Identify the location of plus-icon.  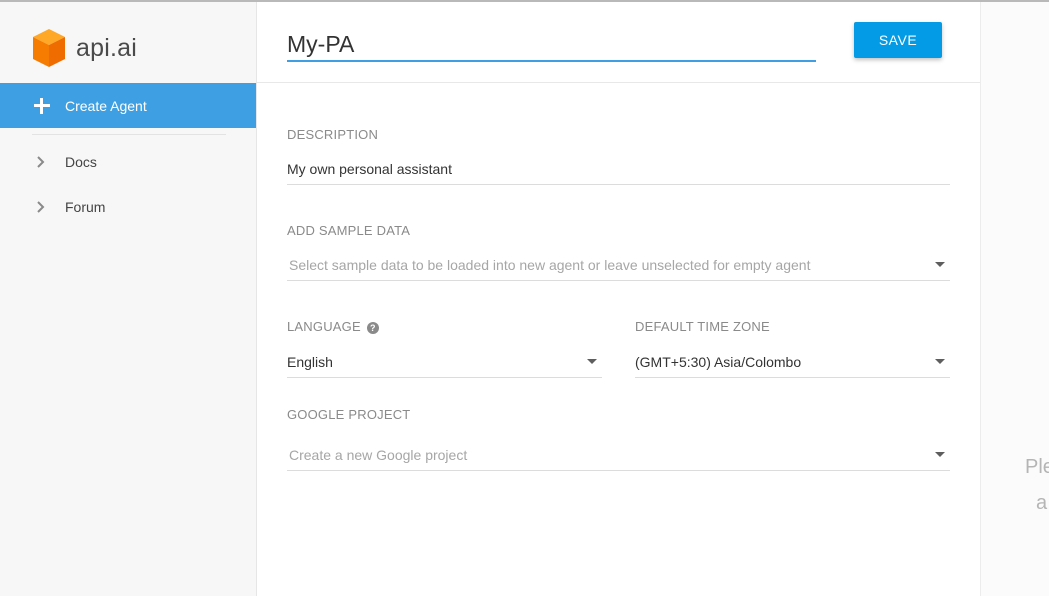
(42, 105).